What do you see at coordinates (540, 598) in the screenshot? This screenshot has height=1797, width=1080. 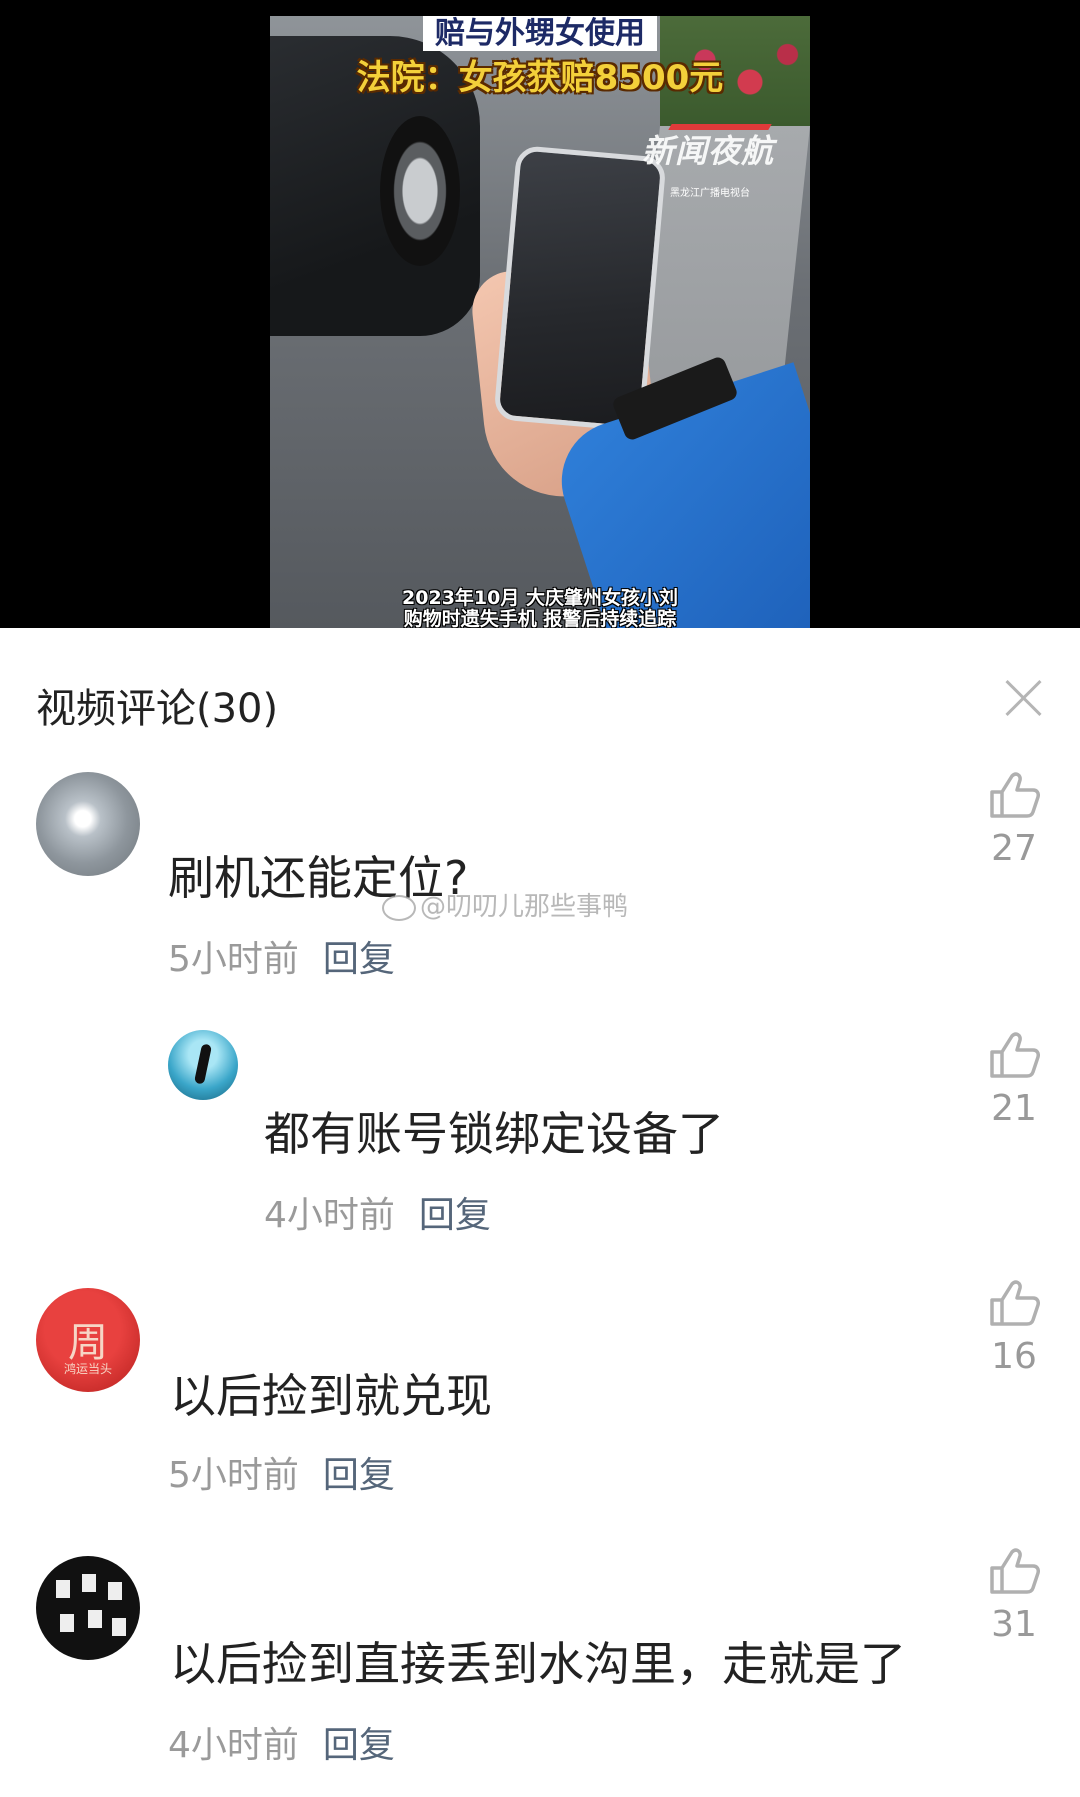 I see `video-caption-line1: 2023年10月 大庆肇州女孩小刘` at bounding box center [540, 598].